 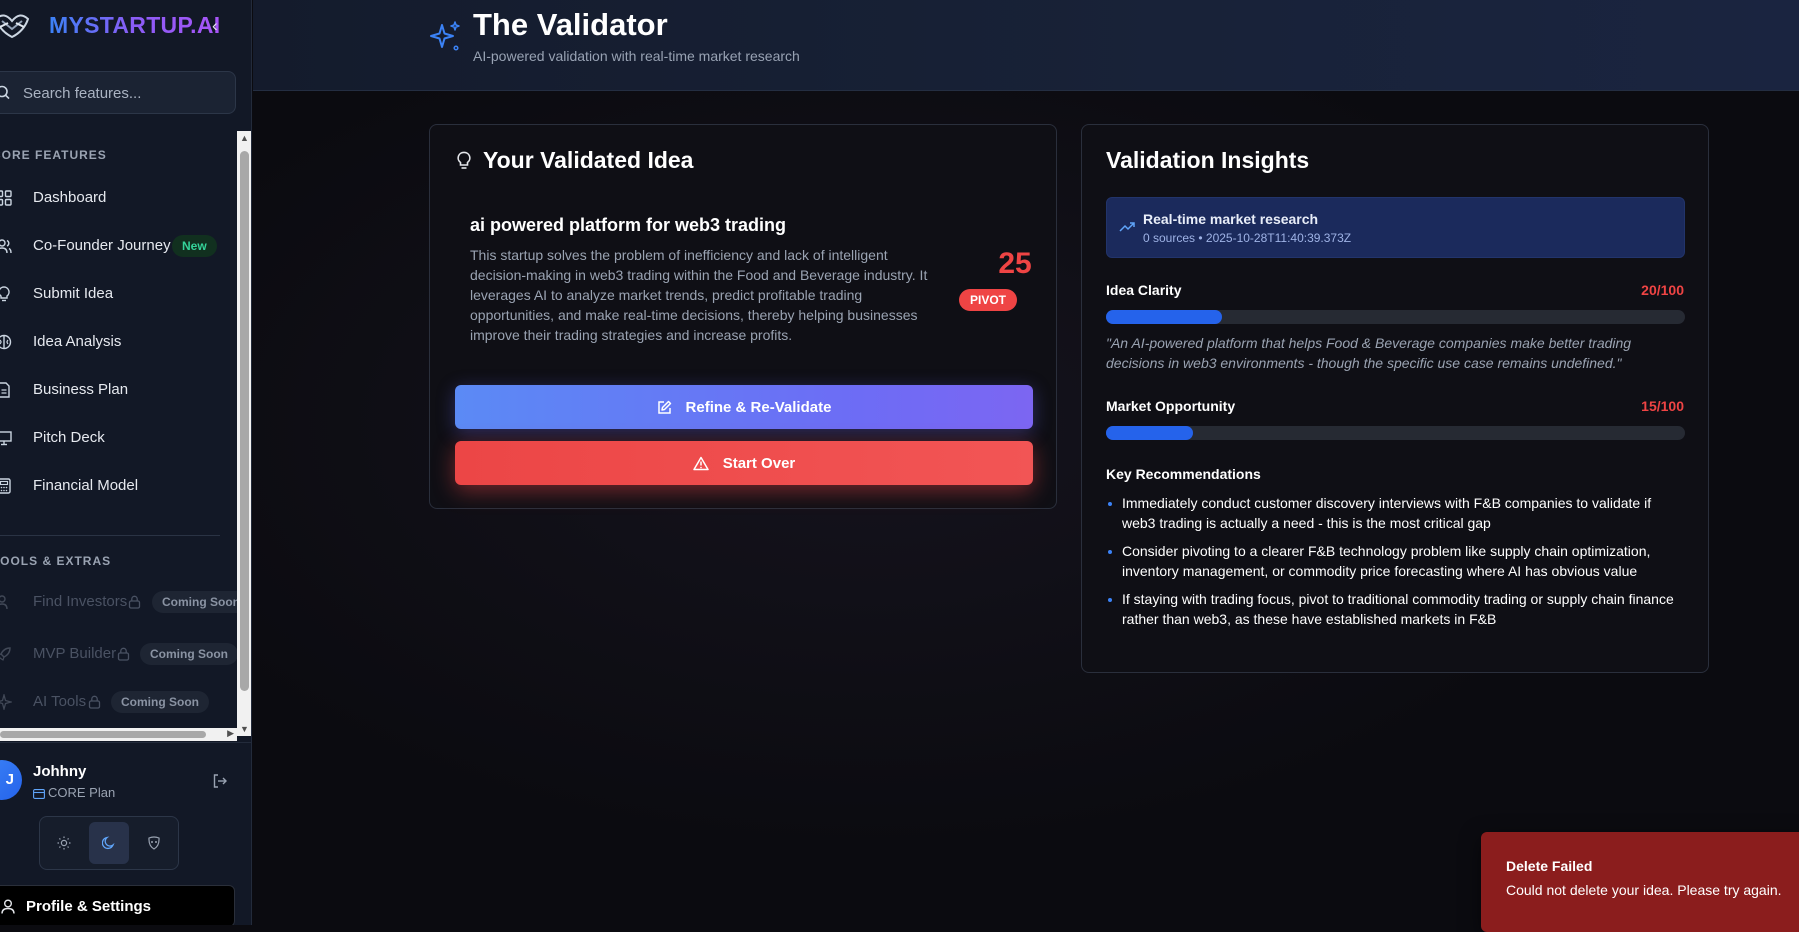 What do you see at coordinates (5, 654) in the screenshot?
I see `rocket-icon` at bounding box center [5, 654].